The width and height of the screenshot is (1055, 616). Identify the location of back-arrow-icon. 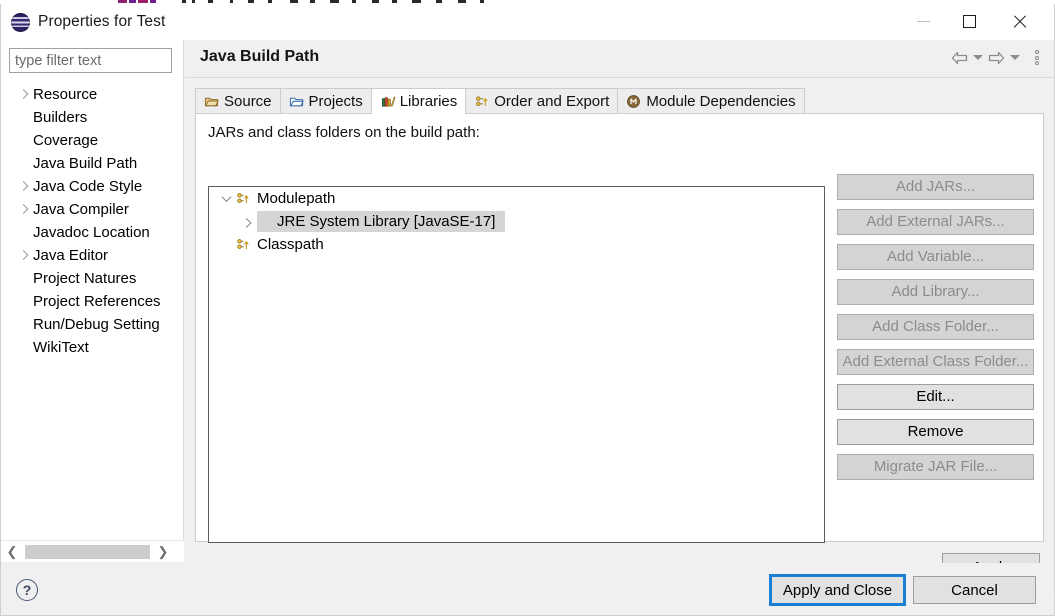
(959, 58).